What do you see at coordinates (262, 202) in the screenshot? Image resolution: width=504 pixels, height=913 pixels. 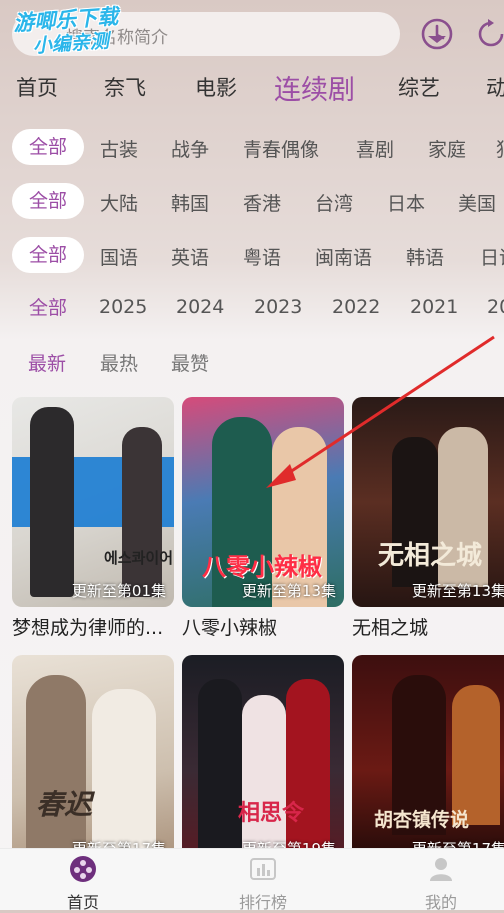 I see `filter-region-item: 香港` at bounding box center [262, 202].